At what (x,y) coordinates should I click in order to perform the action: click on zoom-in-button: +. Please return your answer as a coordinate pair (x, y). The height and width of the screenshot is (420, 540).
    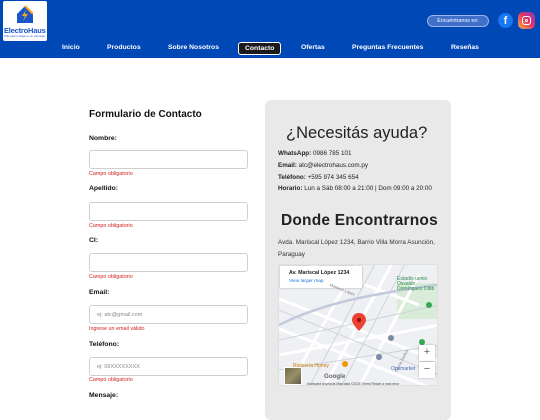
    Looking at the image, I should click on (427, 353).